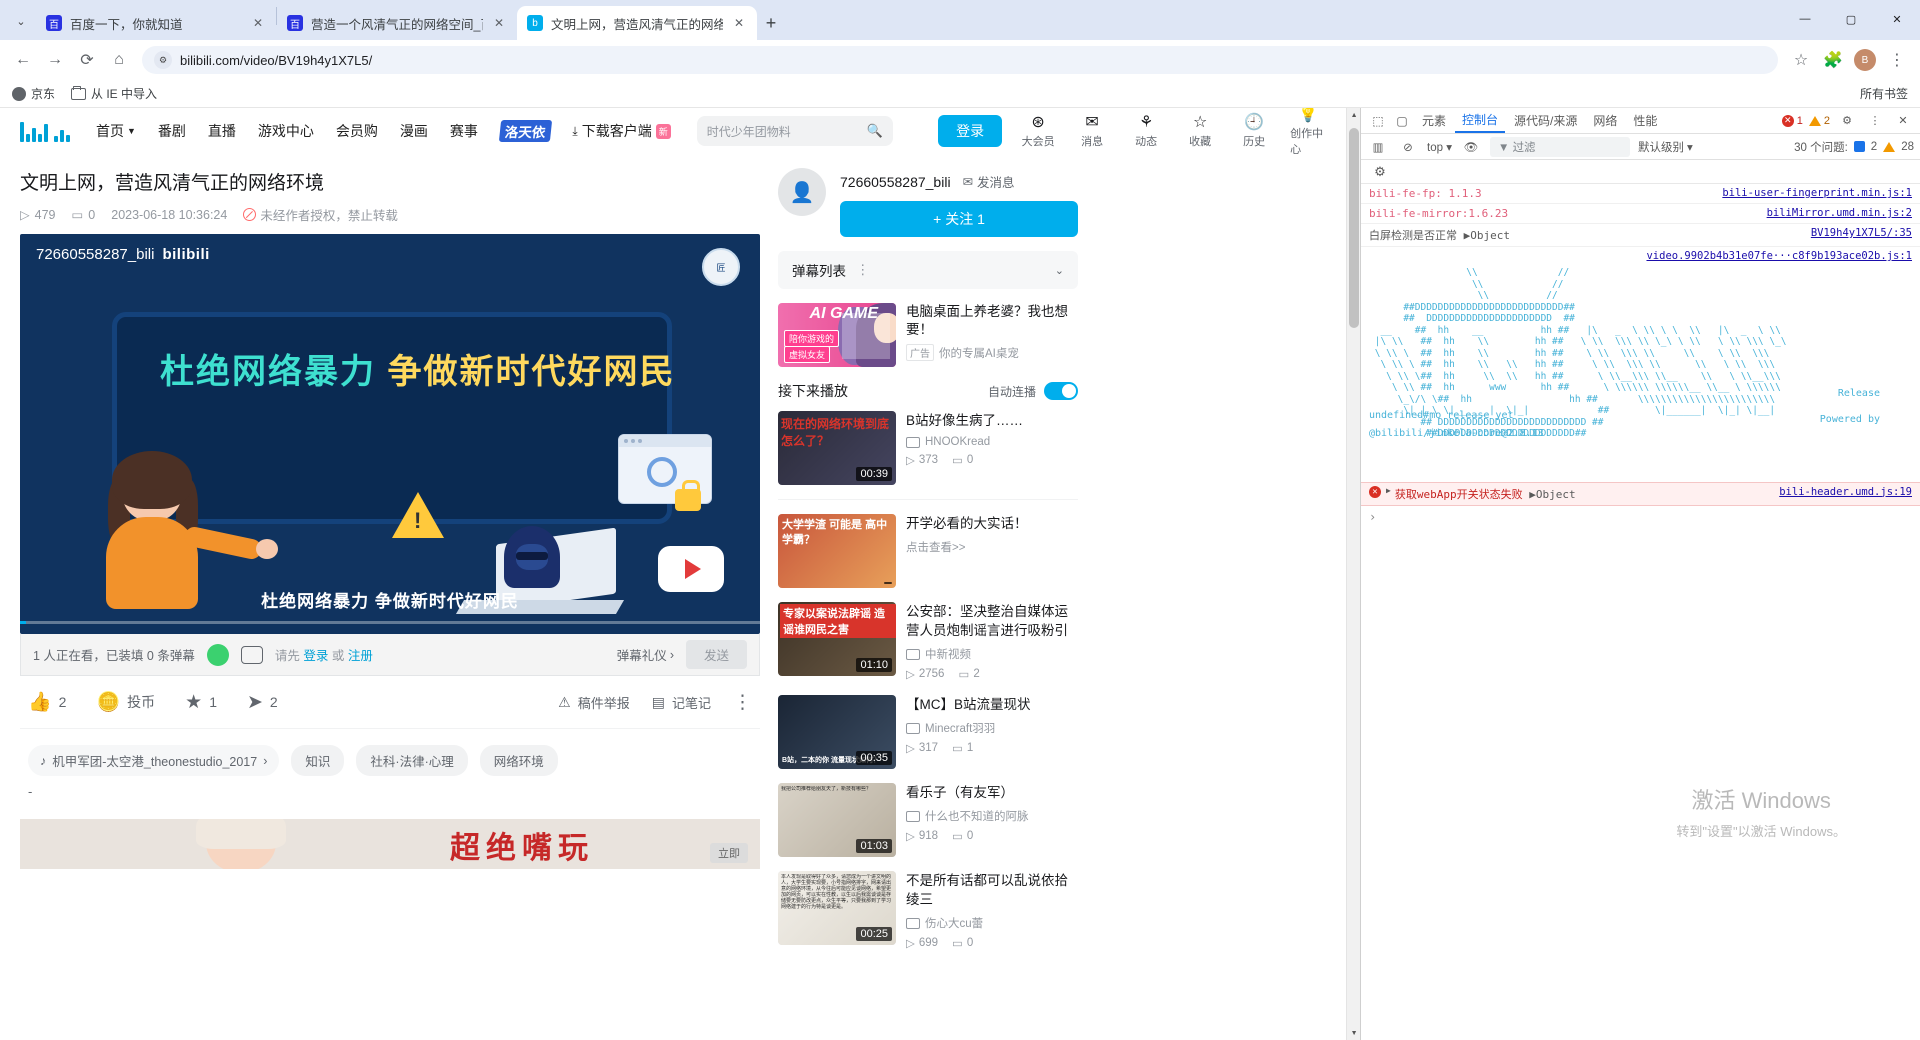 This screenshot has width=1920, height=1040. What do you see at coordinates (1665, 147) in the screenshot?
I see `log-level-selector: 默认级别 ▾` at bounding box center [1665, 147].